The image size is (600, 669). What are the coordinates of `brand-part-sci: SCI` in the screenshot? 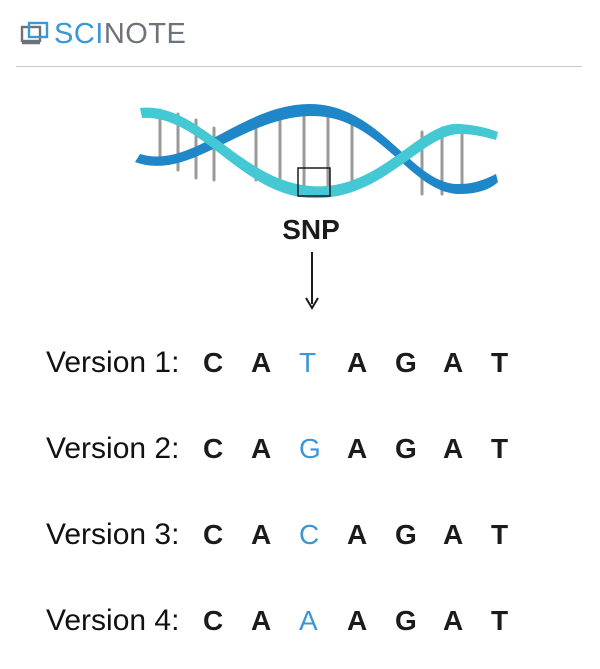 It's located at (79, 33).